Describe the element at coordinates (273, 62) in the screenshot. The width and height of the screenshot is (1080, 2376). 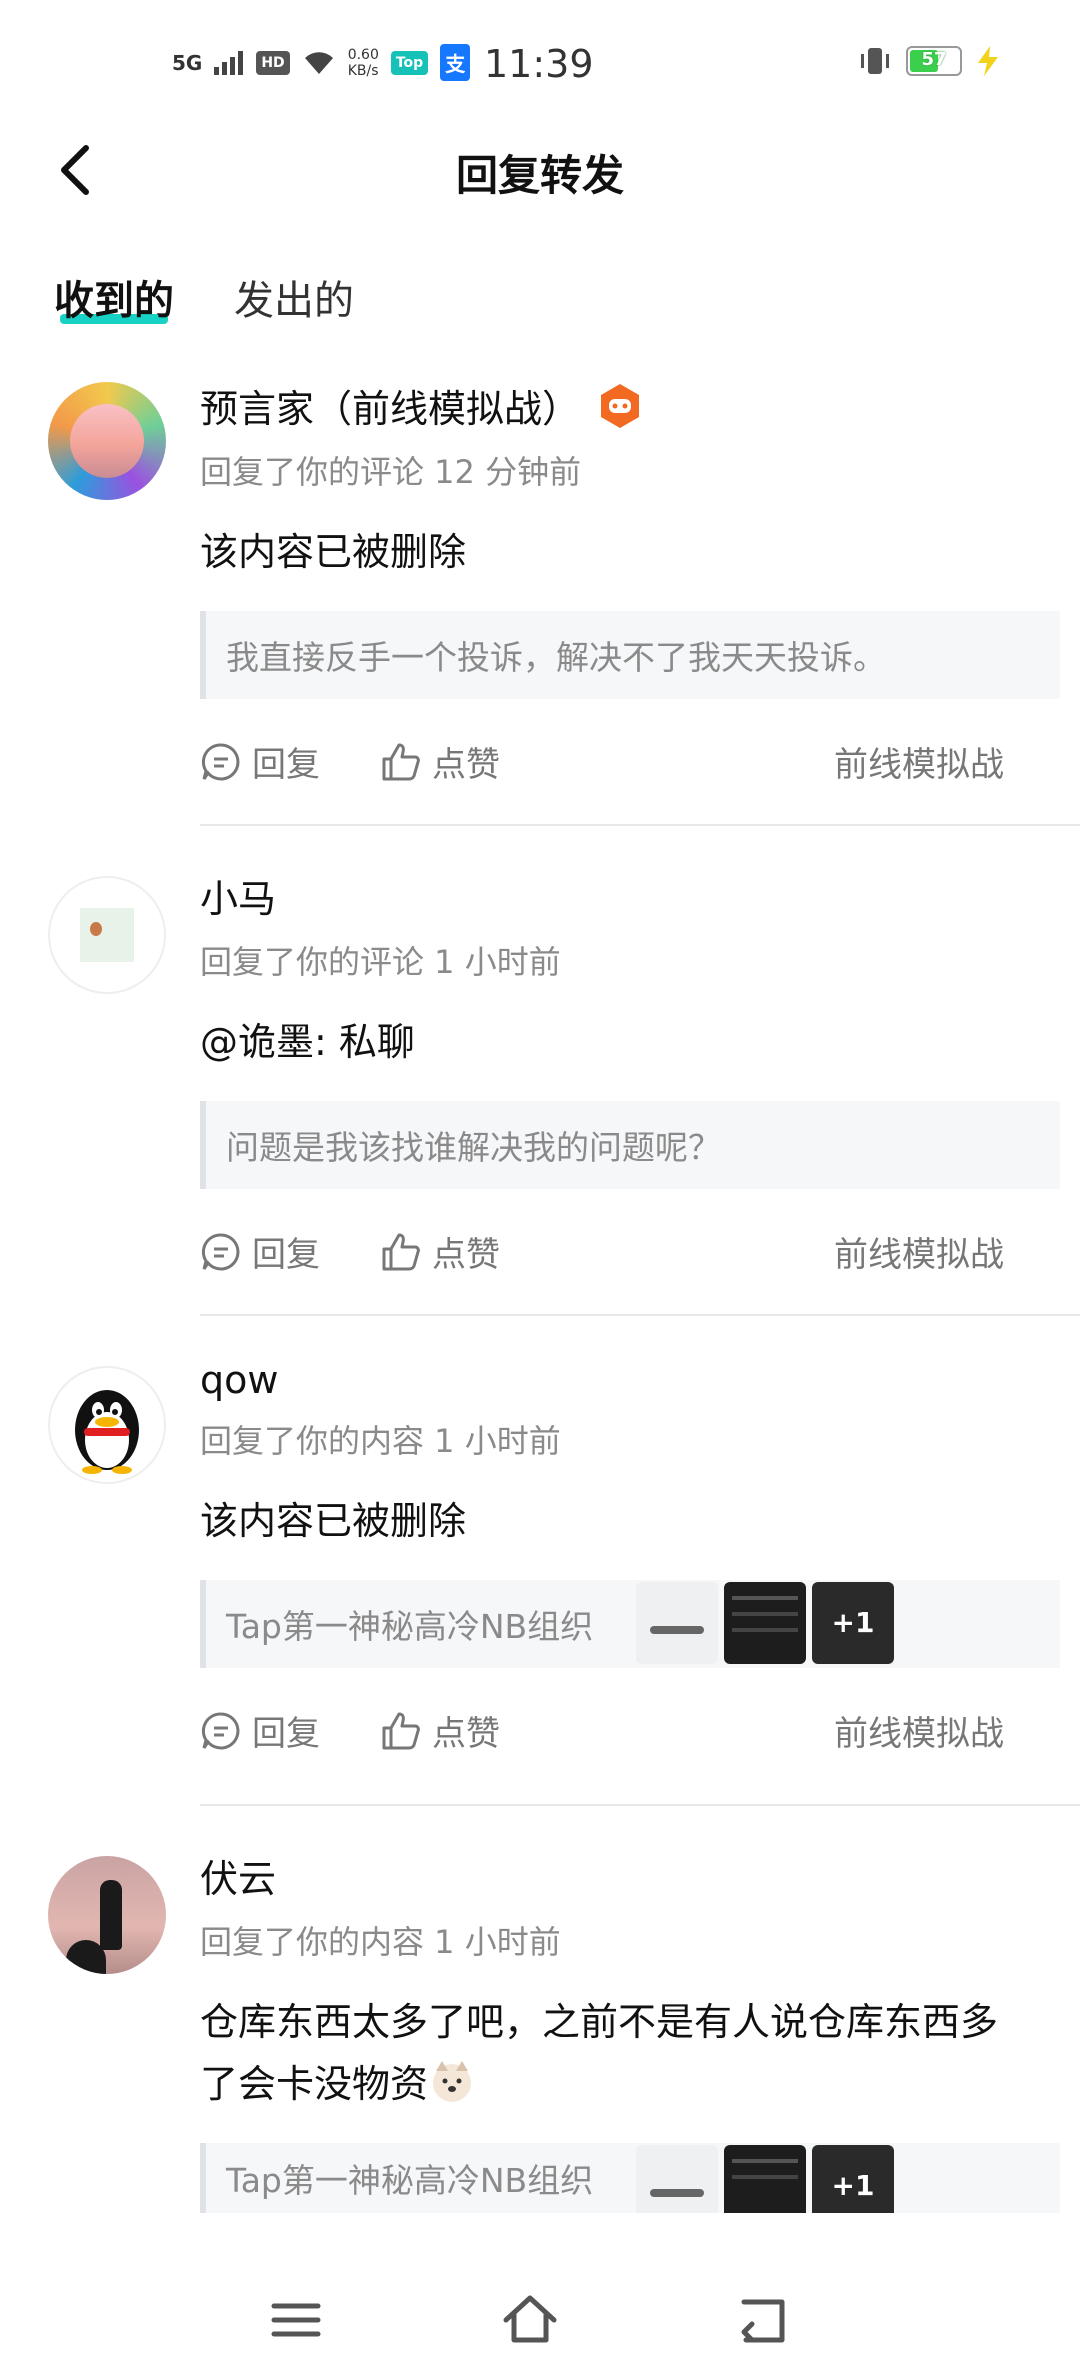
I see `hd-badge: HD` at that location.